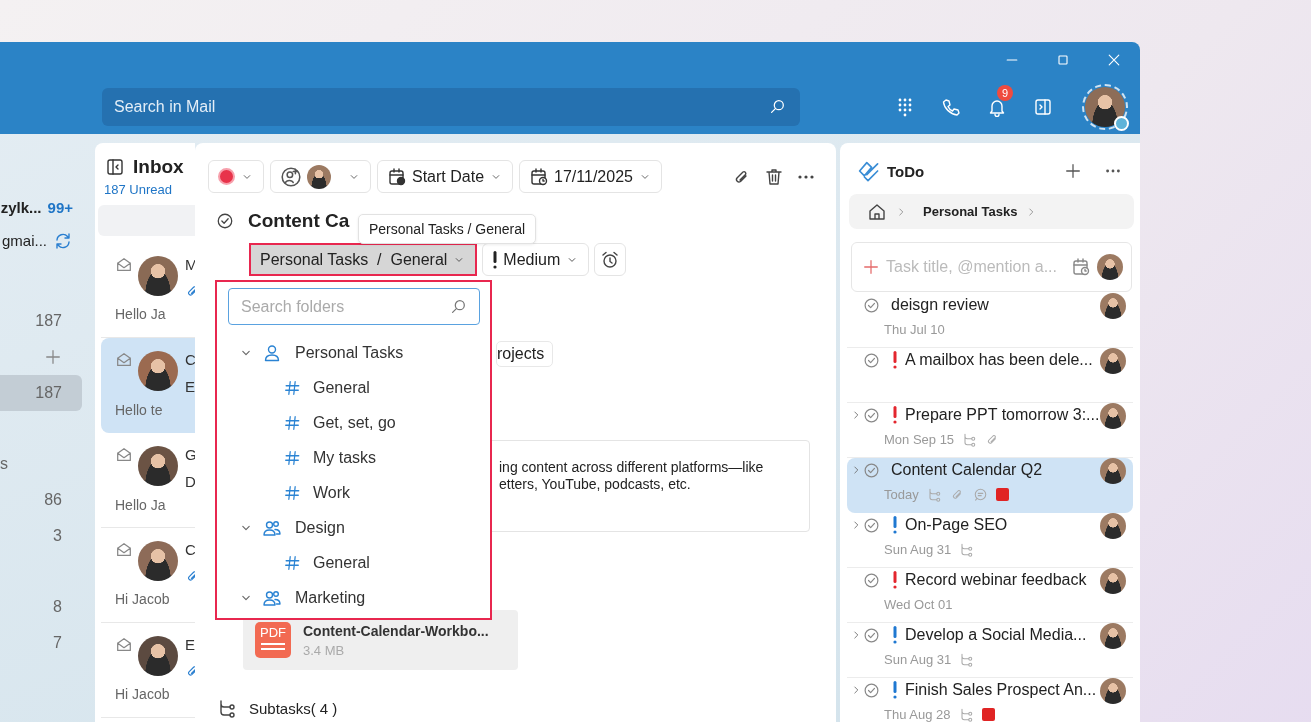 This screenshot has height=722, width=1311. I want to click on section-label: Work, so click(332, 492).